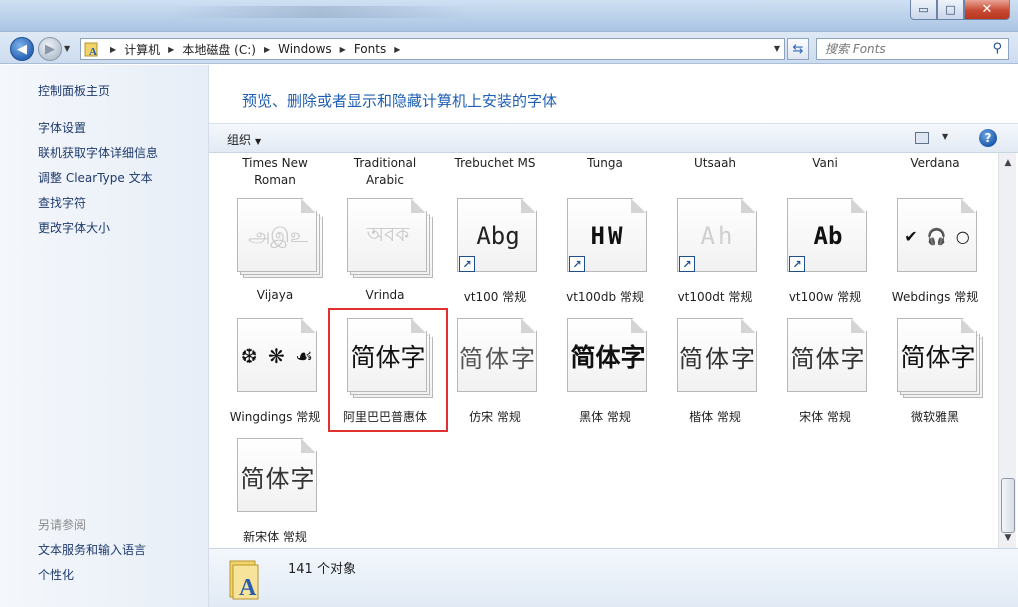  I want to click on chevron-down-icon: ▼, so click(258, 141).